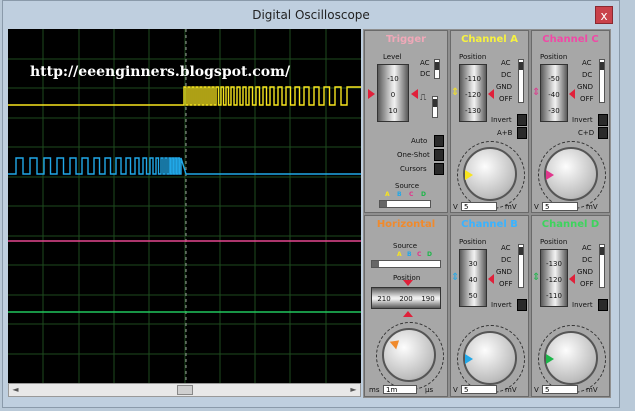 Image resolution: width=635 pixels, height=411 pixels. Describe the element at coordinates (560, 389) in the screenshot. I see `channel-d-volts-value: 5` at that location.